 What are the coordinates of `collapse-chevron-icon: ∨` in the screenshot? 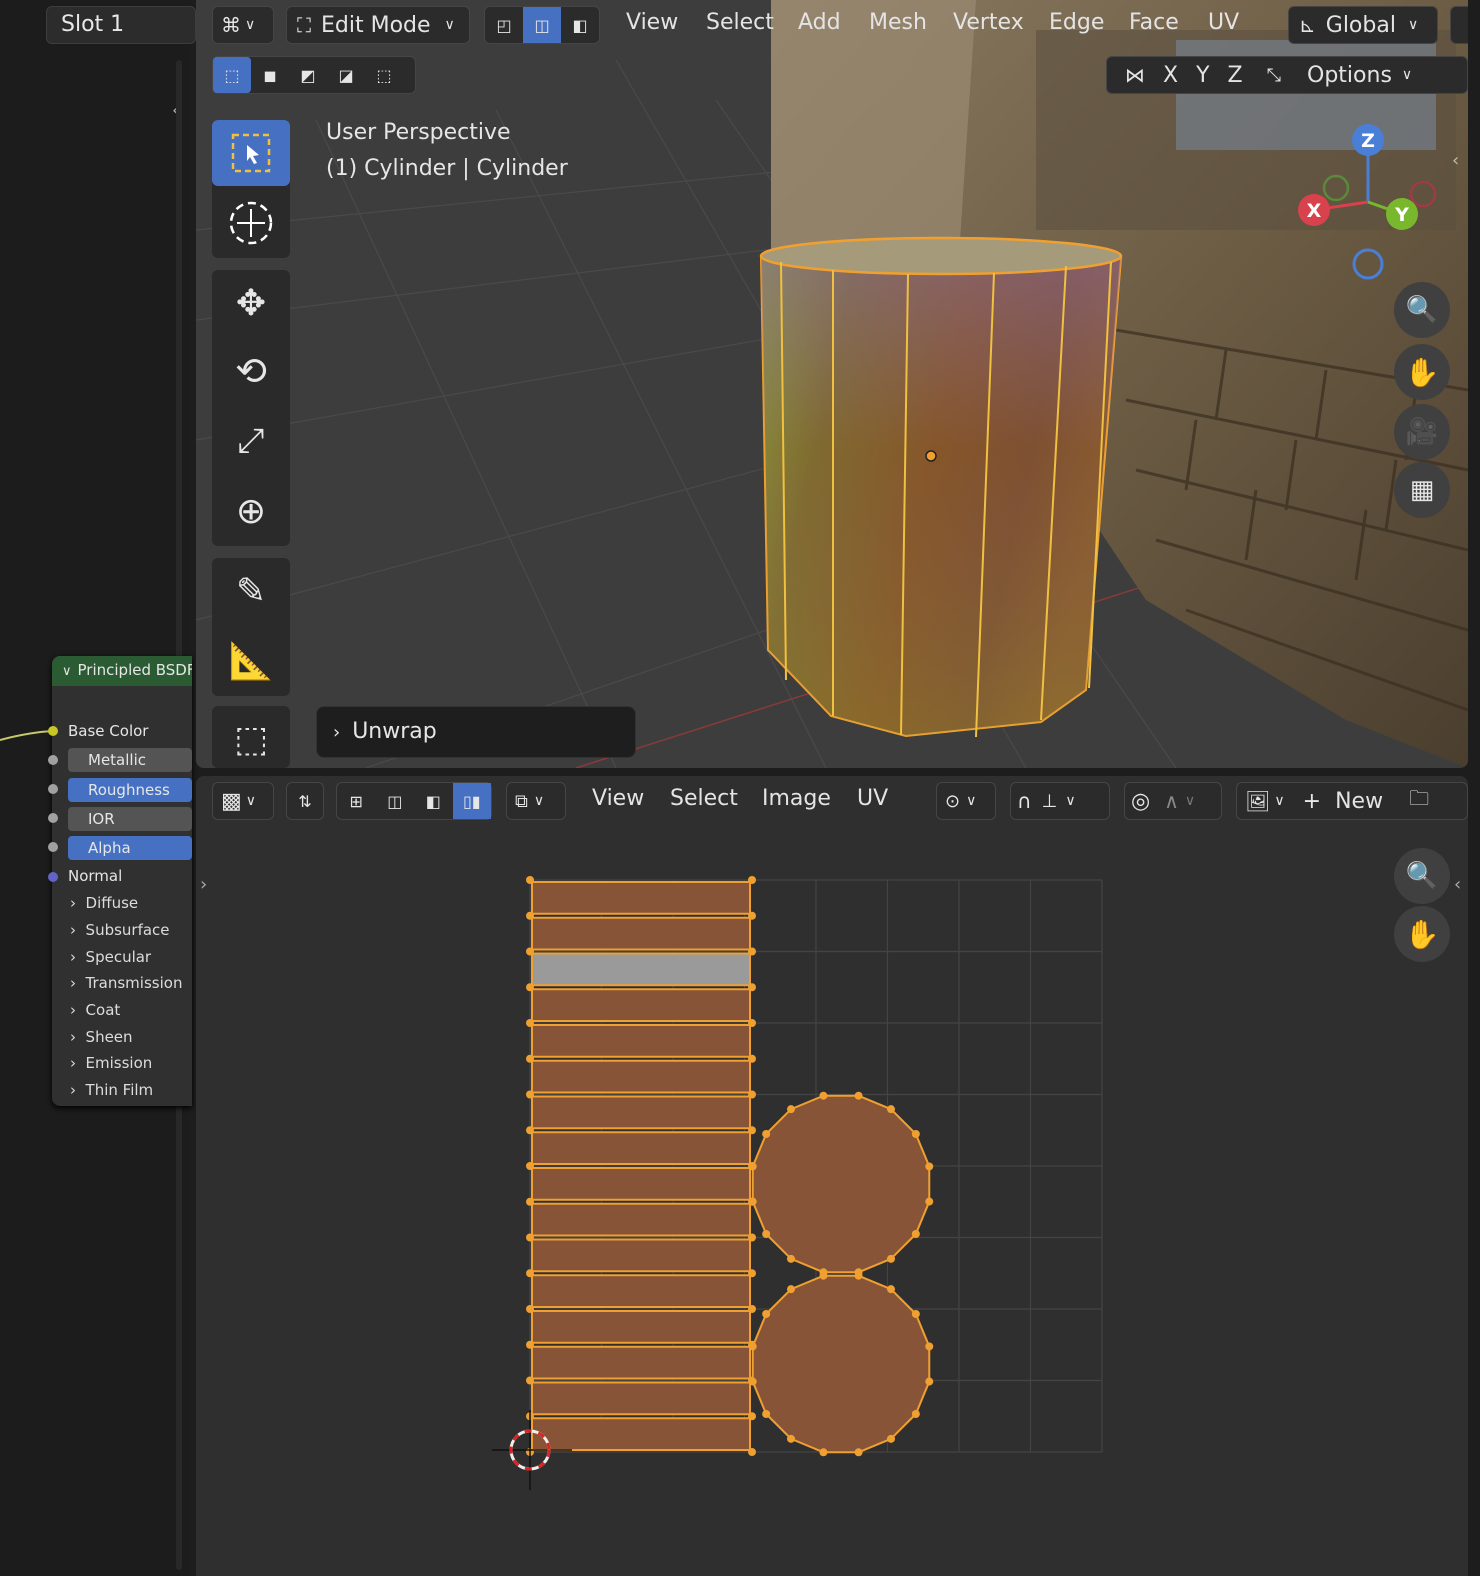 It's located at (67, 671).